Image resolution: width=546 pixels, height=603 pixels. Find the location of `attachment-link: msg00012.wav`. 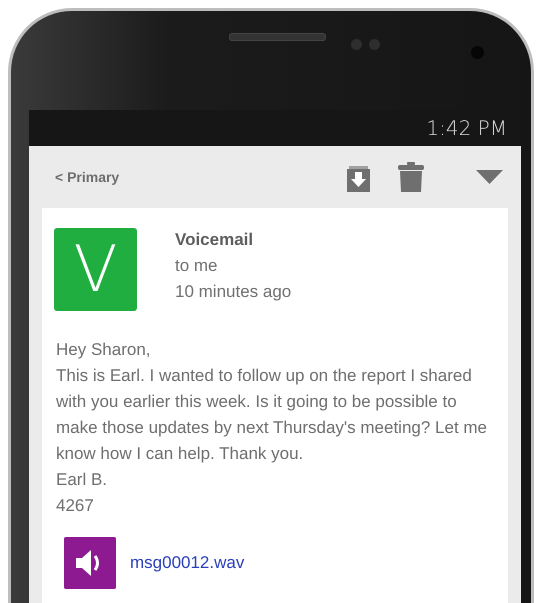

attachment-link: msg00012.wav is located at coordinates (187, 563).